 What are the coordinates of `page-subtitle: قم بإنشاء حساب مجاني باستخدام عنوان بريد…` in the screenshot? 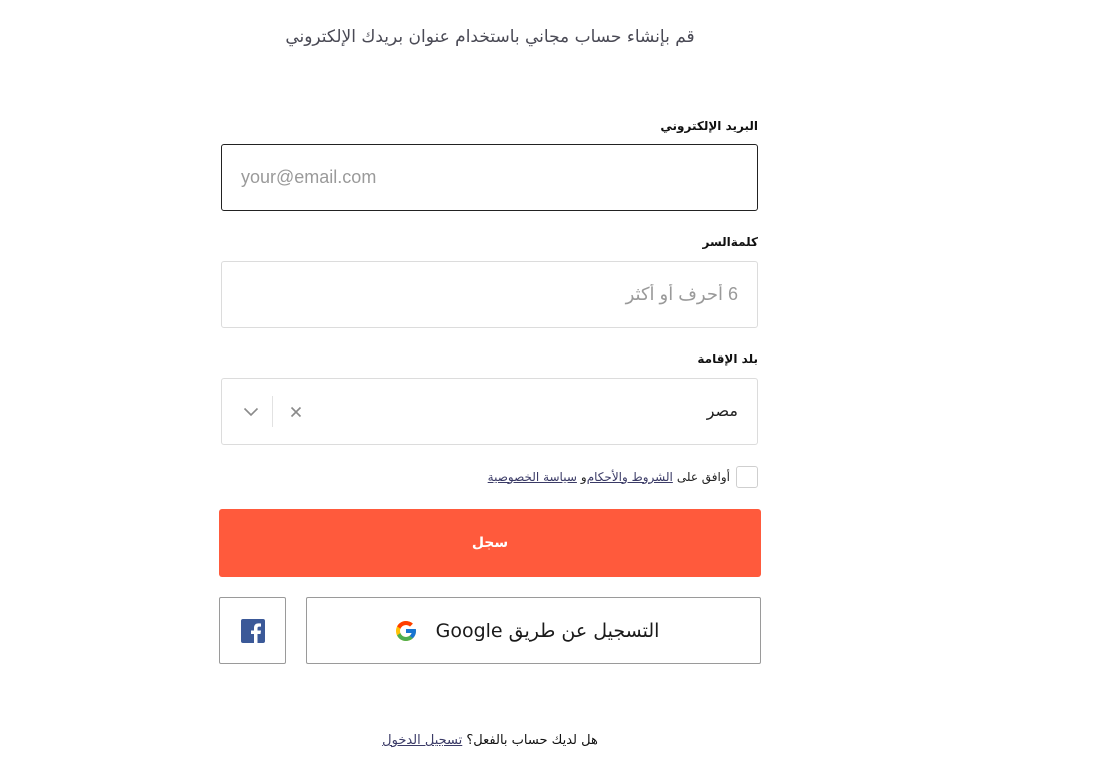 It's located at (490, 37).